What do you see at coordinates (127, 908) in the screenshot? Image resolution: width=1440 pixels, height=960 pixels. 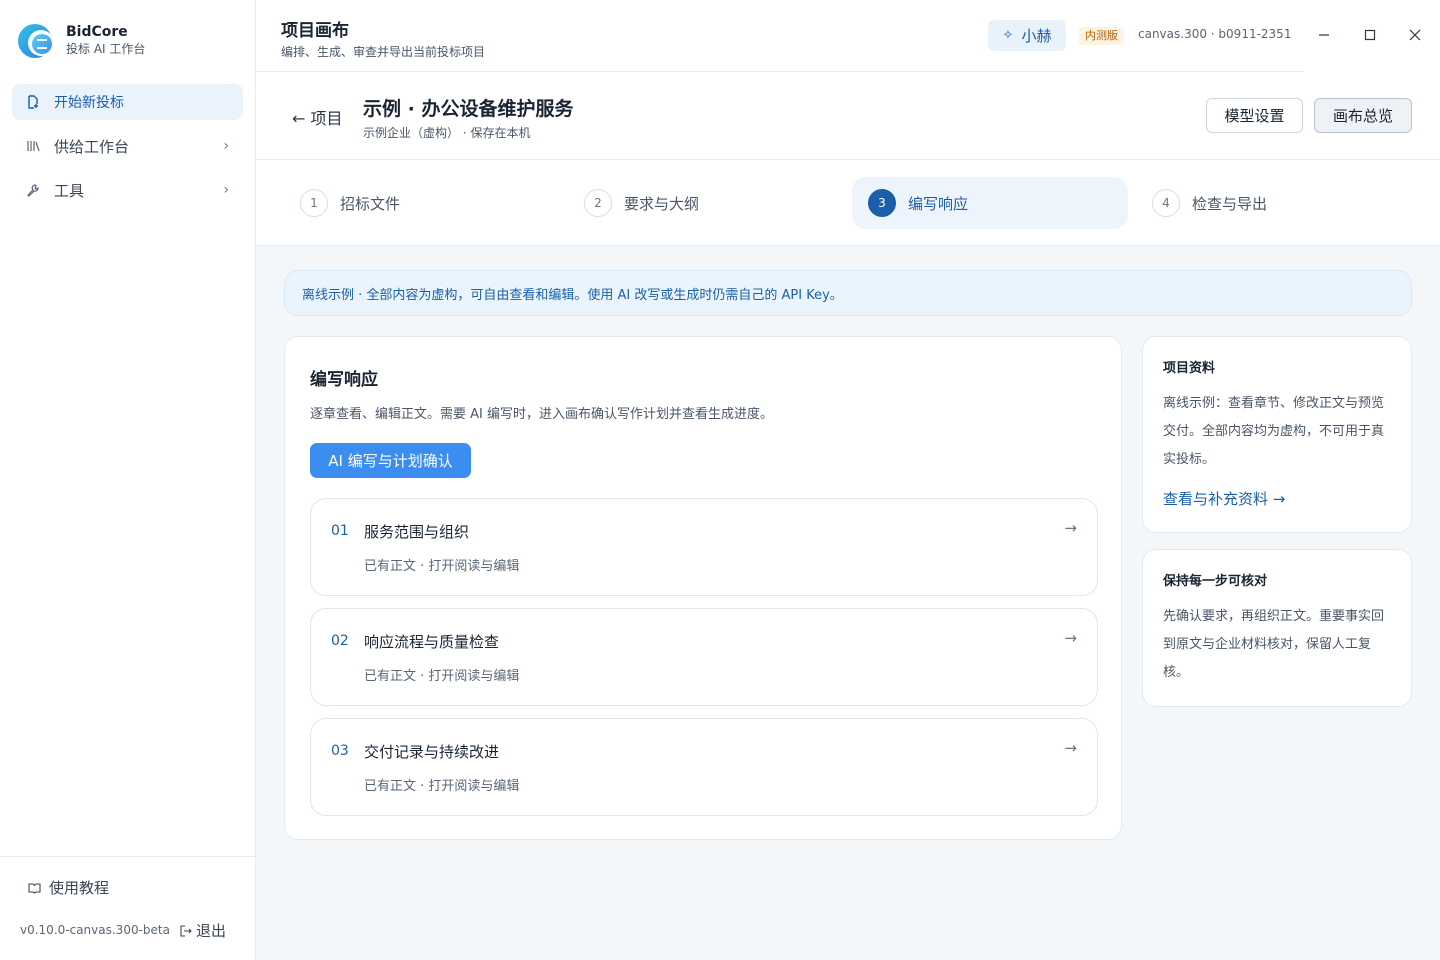 I see `sidebar-footer: 使用教程 v0.10.0-canvas.300-beta 退出` at bounding box center [127, 908].